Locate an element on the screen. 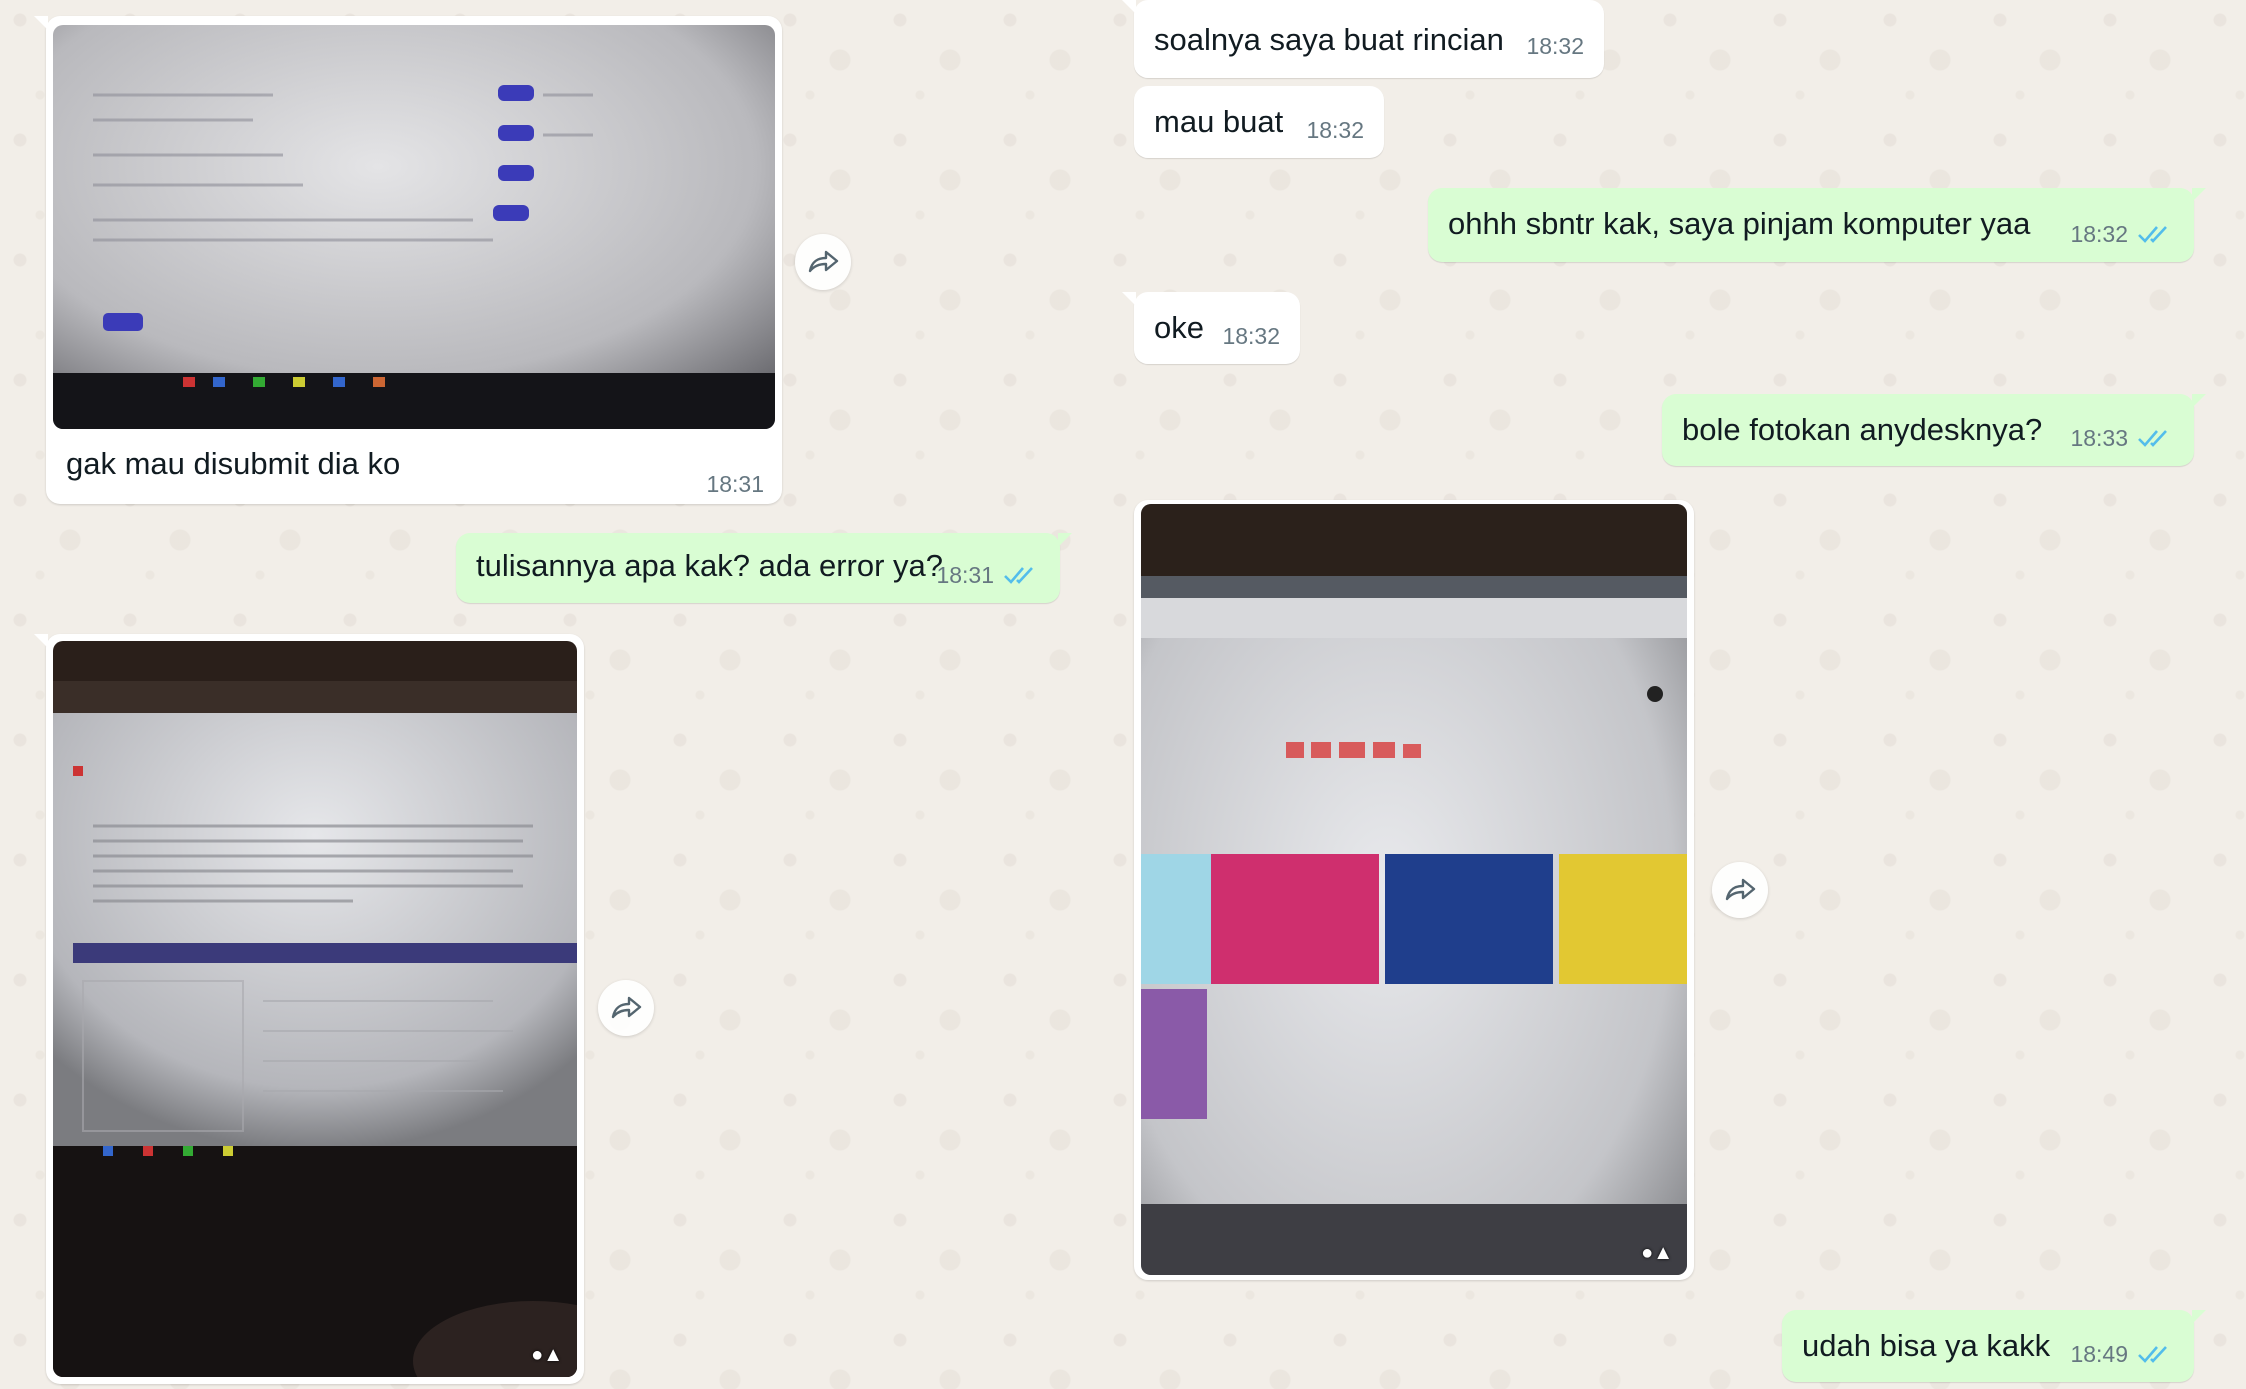 This screenshot has width=2246, height=1389. outgoing-message-2: tulisannya apa kak? ada error ya? 18:31 is located at coordinates (764, 568).